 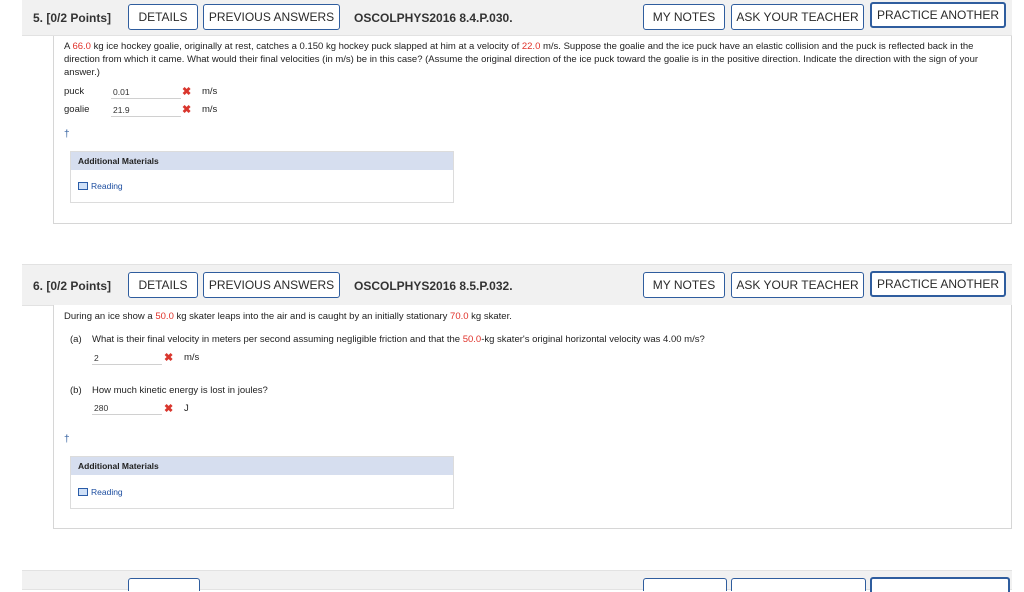 What do you see at coordinates (685, 584) in the screenshot?
I see `my-notes-button-partial` at bounding box center [685, 584].